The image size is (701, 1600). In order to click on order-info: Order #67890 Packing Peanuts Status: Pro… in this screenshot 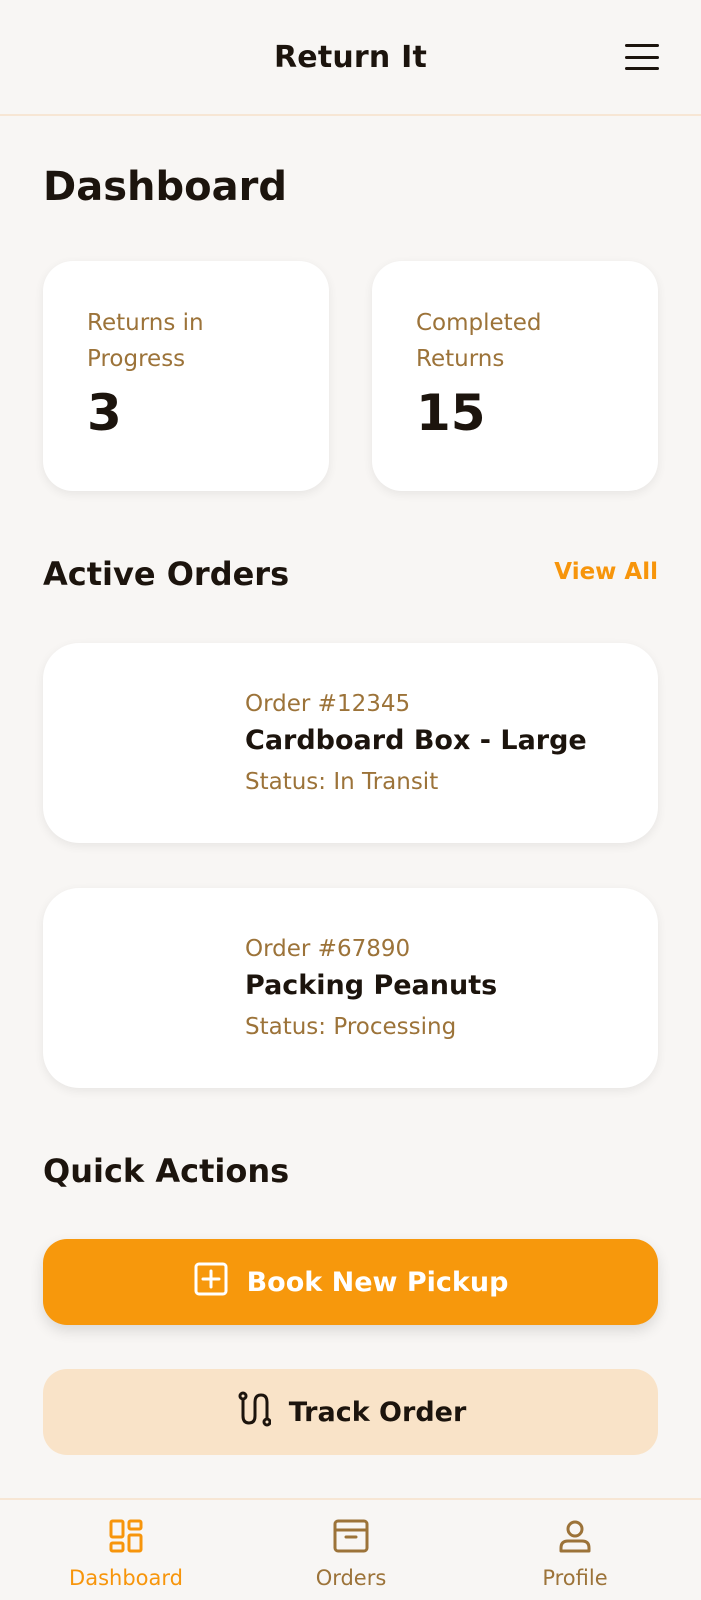, I will do `click(371, 990)`.